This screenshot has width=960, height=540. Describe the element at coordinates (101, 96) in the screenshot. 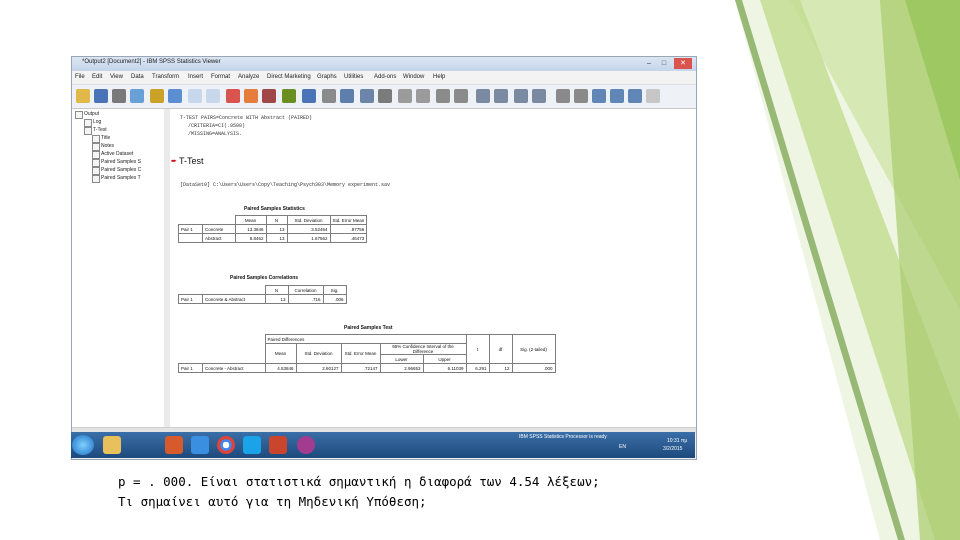

I see `save-icon` at that location.